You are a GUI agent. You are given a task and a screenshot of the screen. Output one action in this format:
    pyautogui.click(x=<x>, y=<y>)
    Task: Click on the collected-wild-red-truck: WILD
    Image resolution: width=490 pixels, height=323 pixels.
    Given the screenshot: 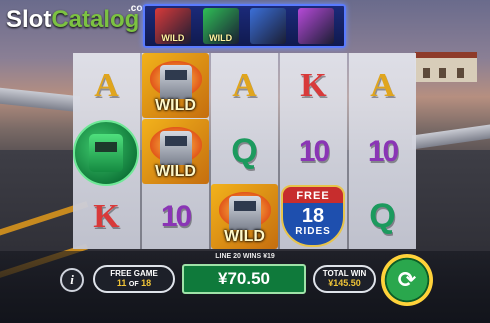 What is the action you would take?
    pyautogui.click(x=172, y=26)
    